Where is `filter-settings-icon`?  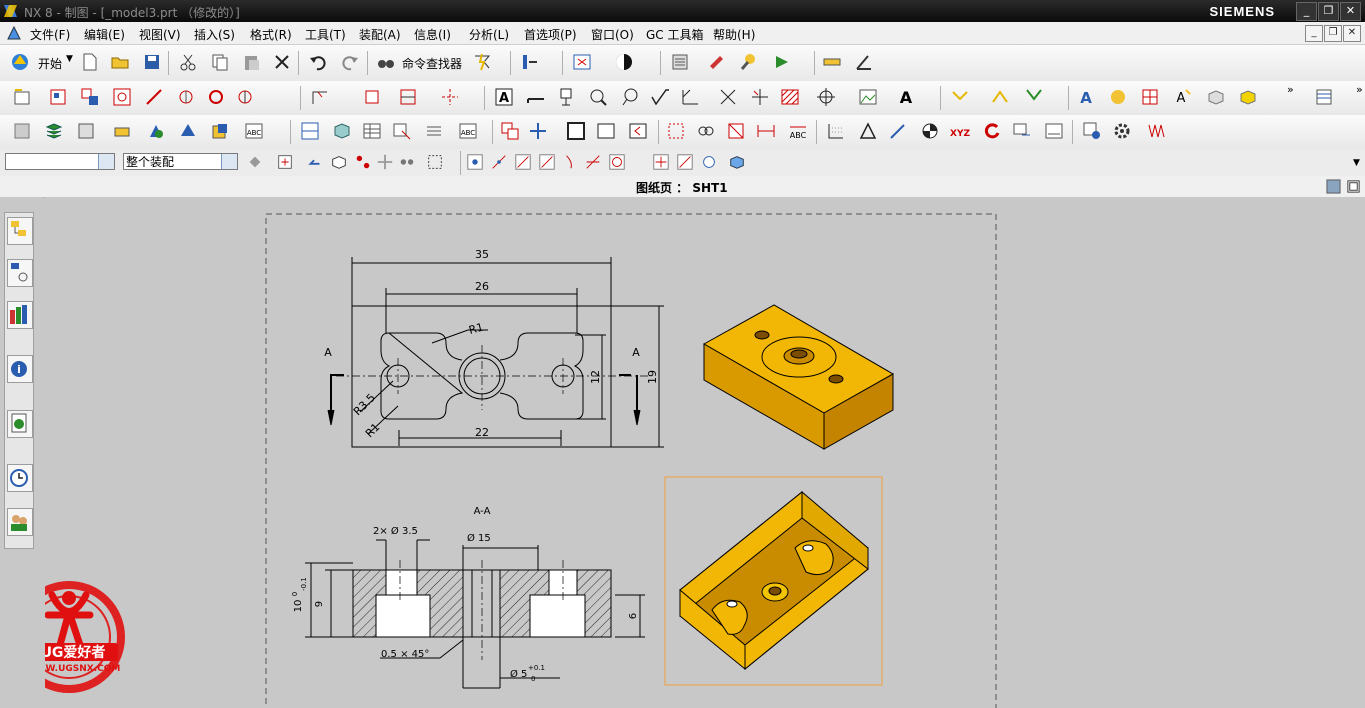
filter-settings-icon is located at coordinates (255, 162).